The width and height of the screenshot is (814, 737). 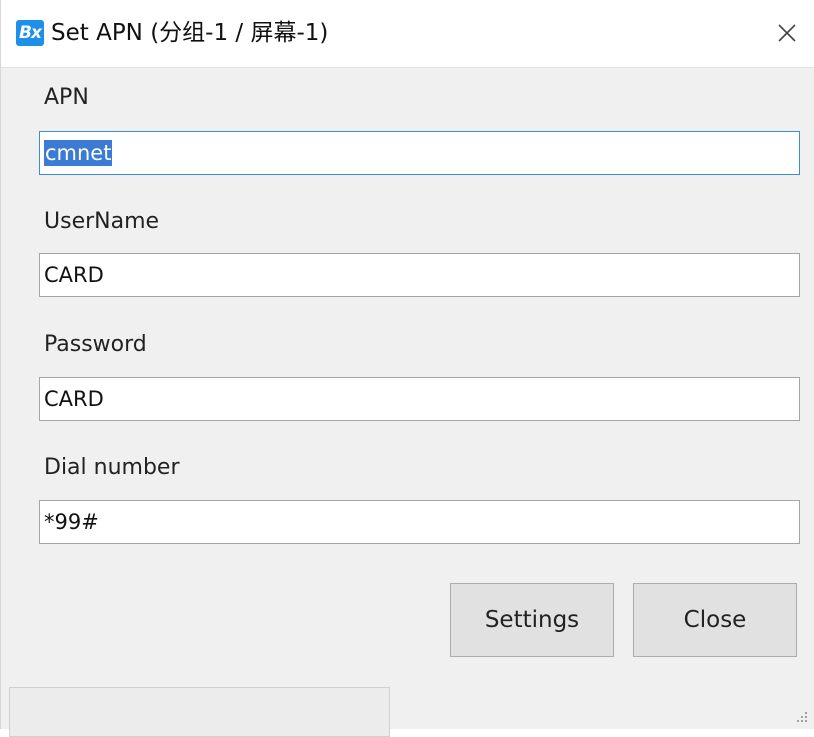 I want to click on app-logo-icon: Bx, so click(x=30, y=33).